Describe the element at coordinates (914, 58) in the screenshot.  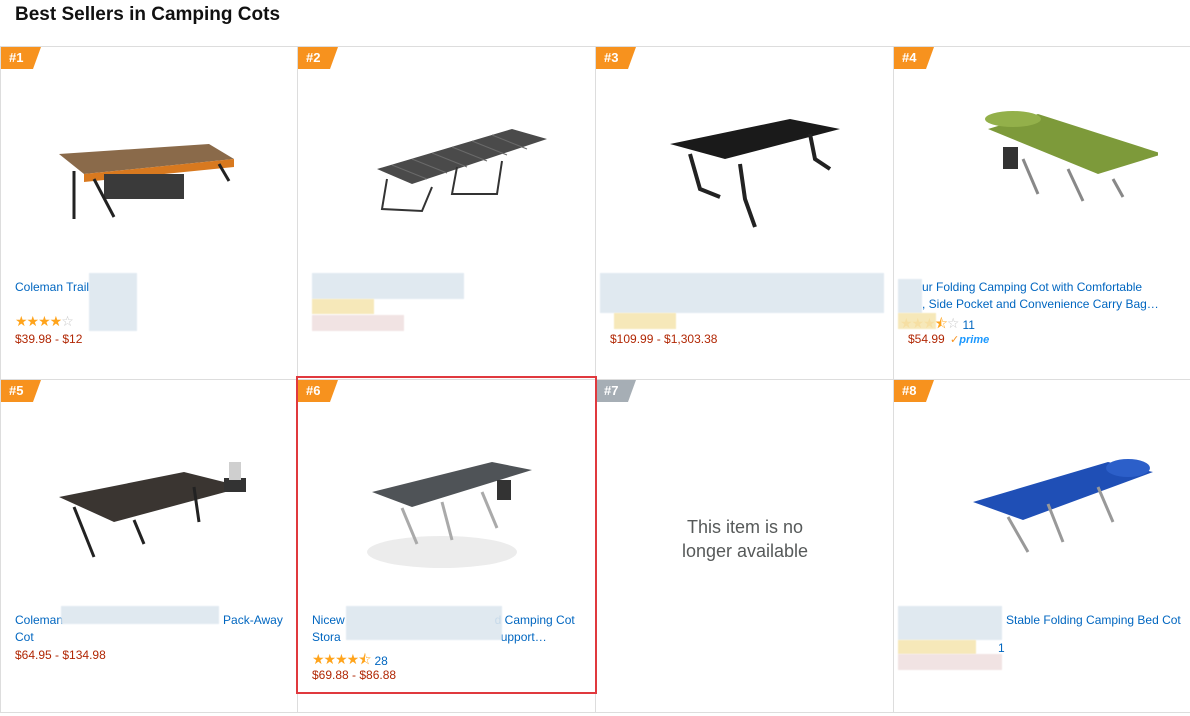
I see `rank-badge: #4` at that location.